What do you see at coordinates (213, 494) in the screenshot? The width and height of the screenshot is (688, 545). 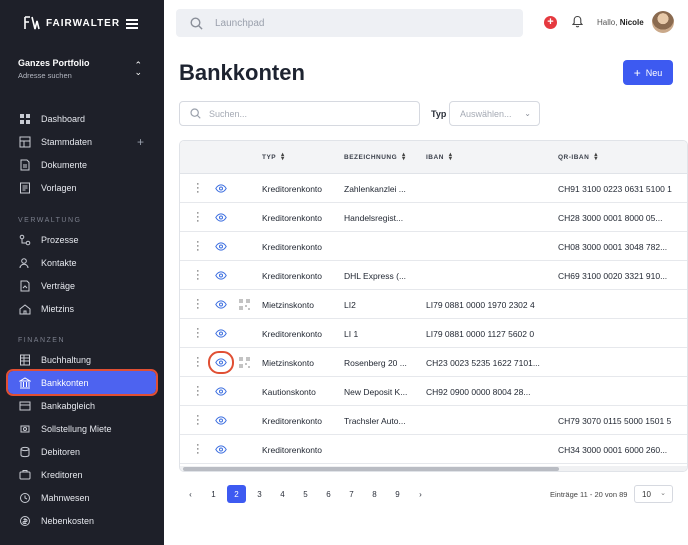 I see `page-button-1: 1` at bounding box center [213, 494].